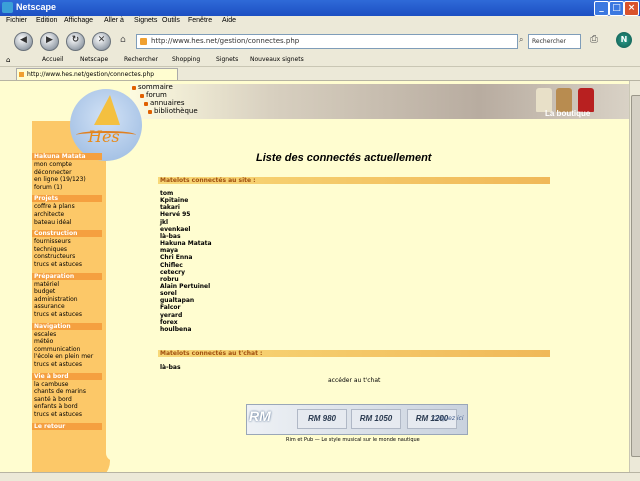 Image resolution: width=640 pixels, height=481 pixels. What do you see at coordinates (327, 41) in the screenshot?
I see `url-field: http://www.hes.net/gestion/connectes.php` at bounding box center [327, 41].